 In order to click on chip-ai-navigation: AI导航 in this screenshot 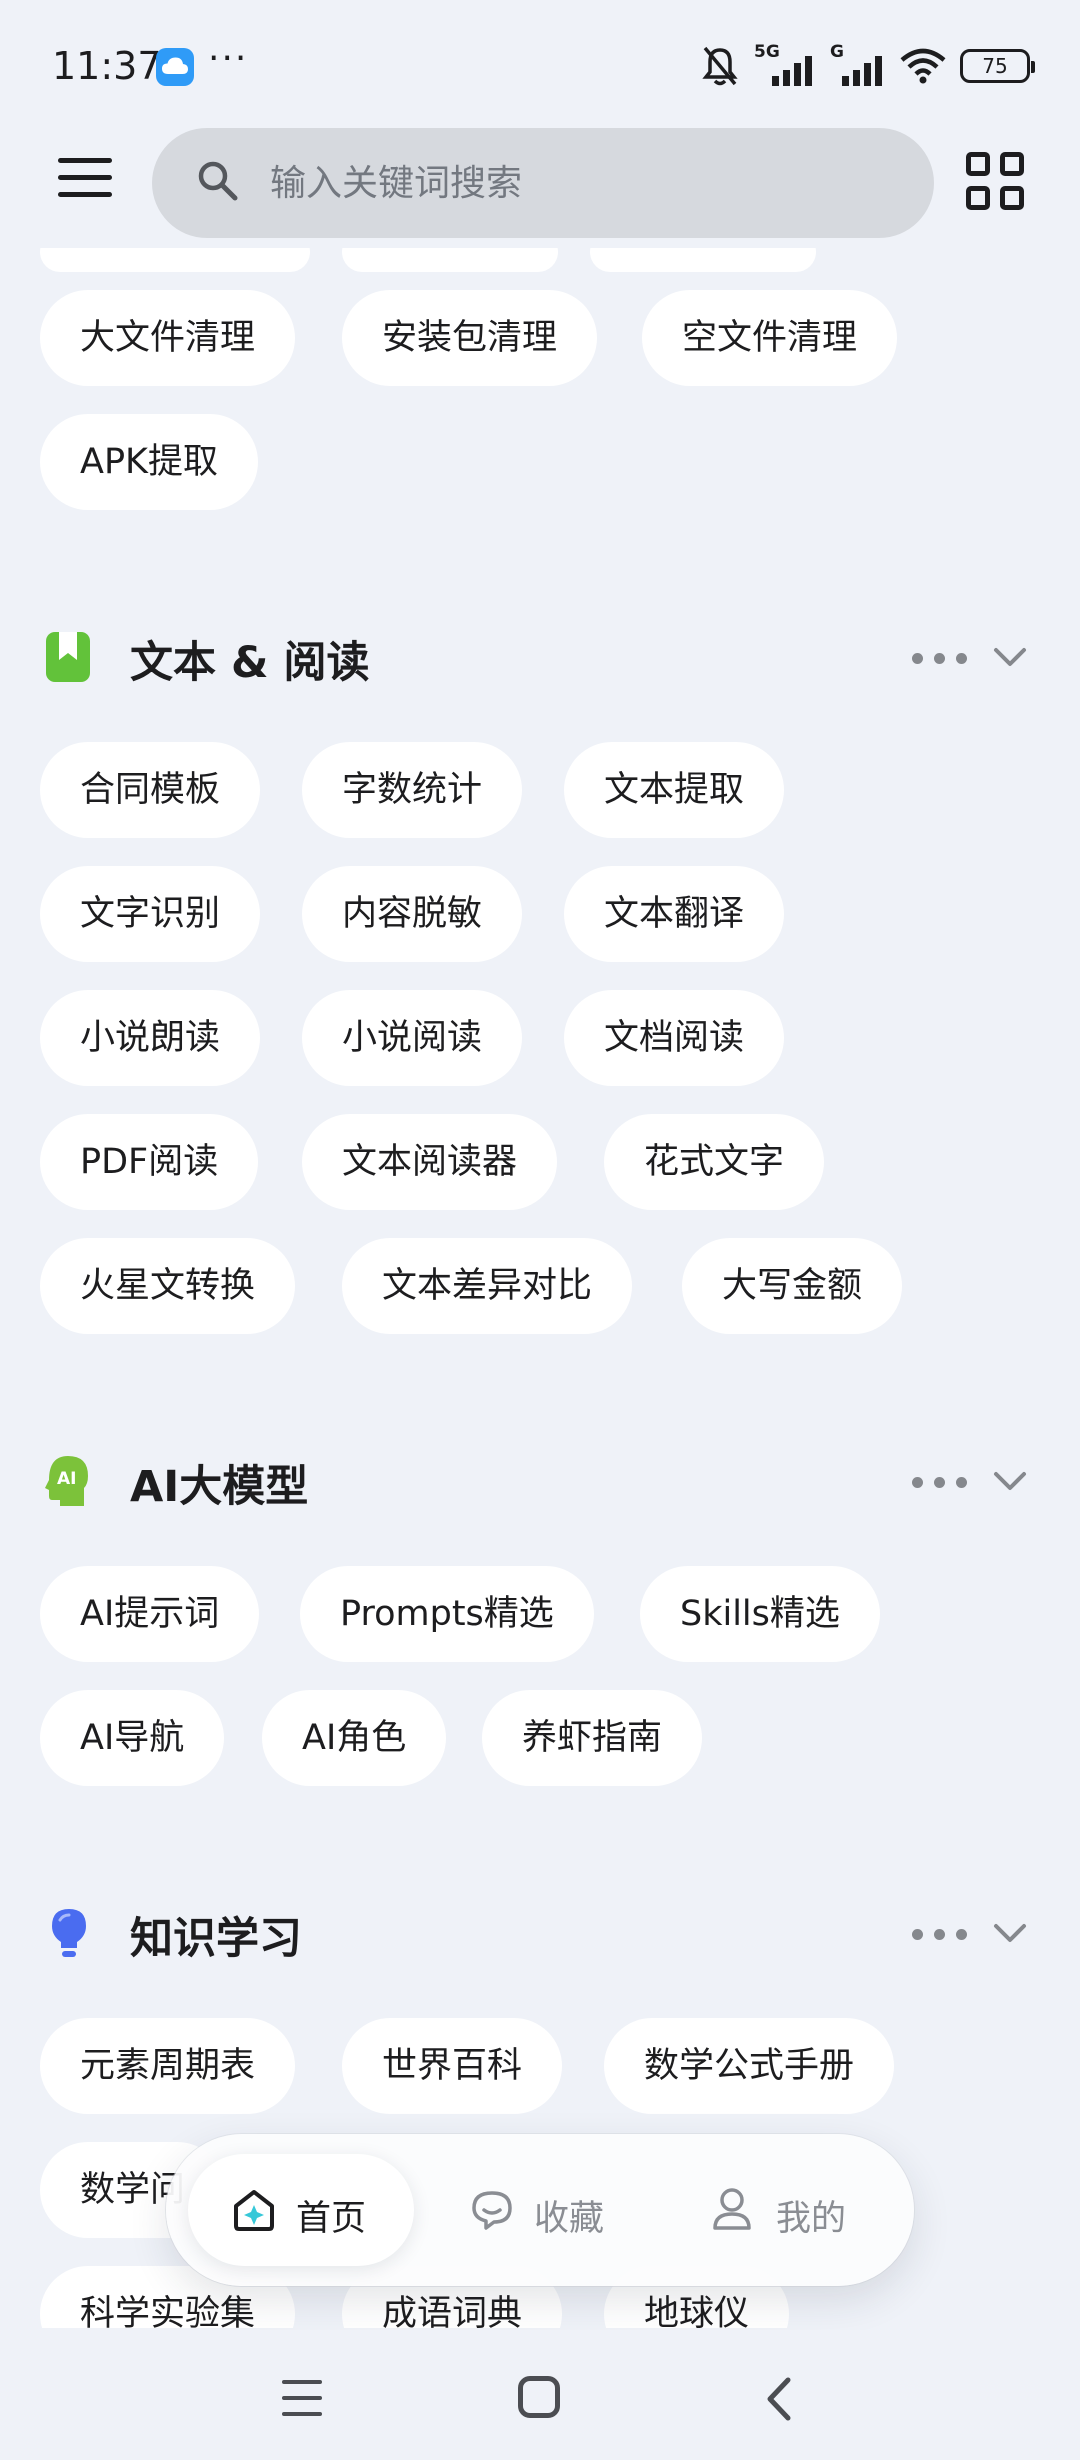, I will do `click(132, 1738)`.